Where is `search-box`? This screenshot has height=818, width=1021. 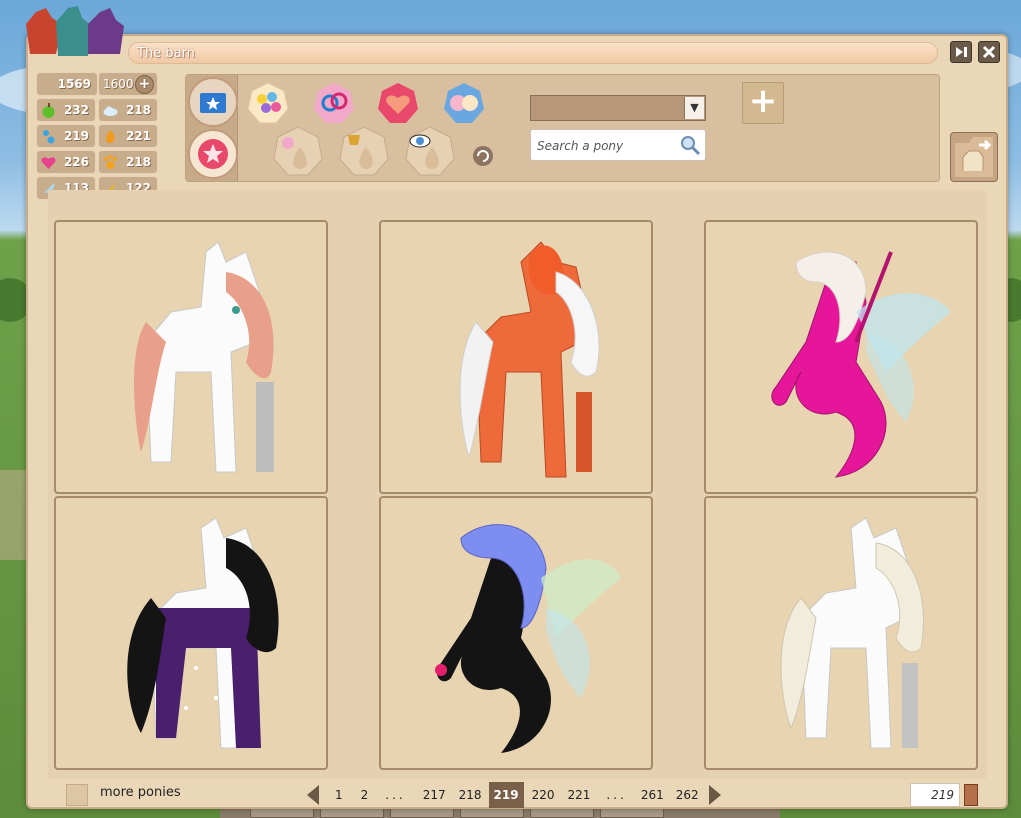
search-box is located at coordinates (618, 145).